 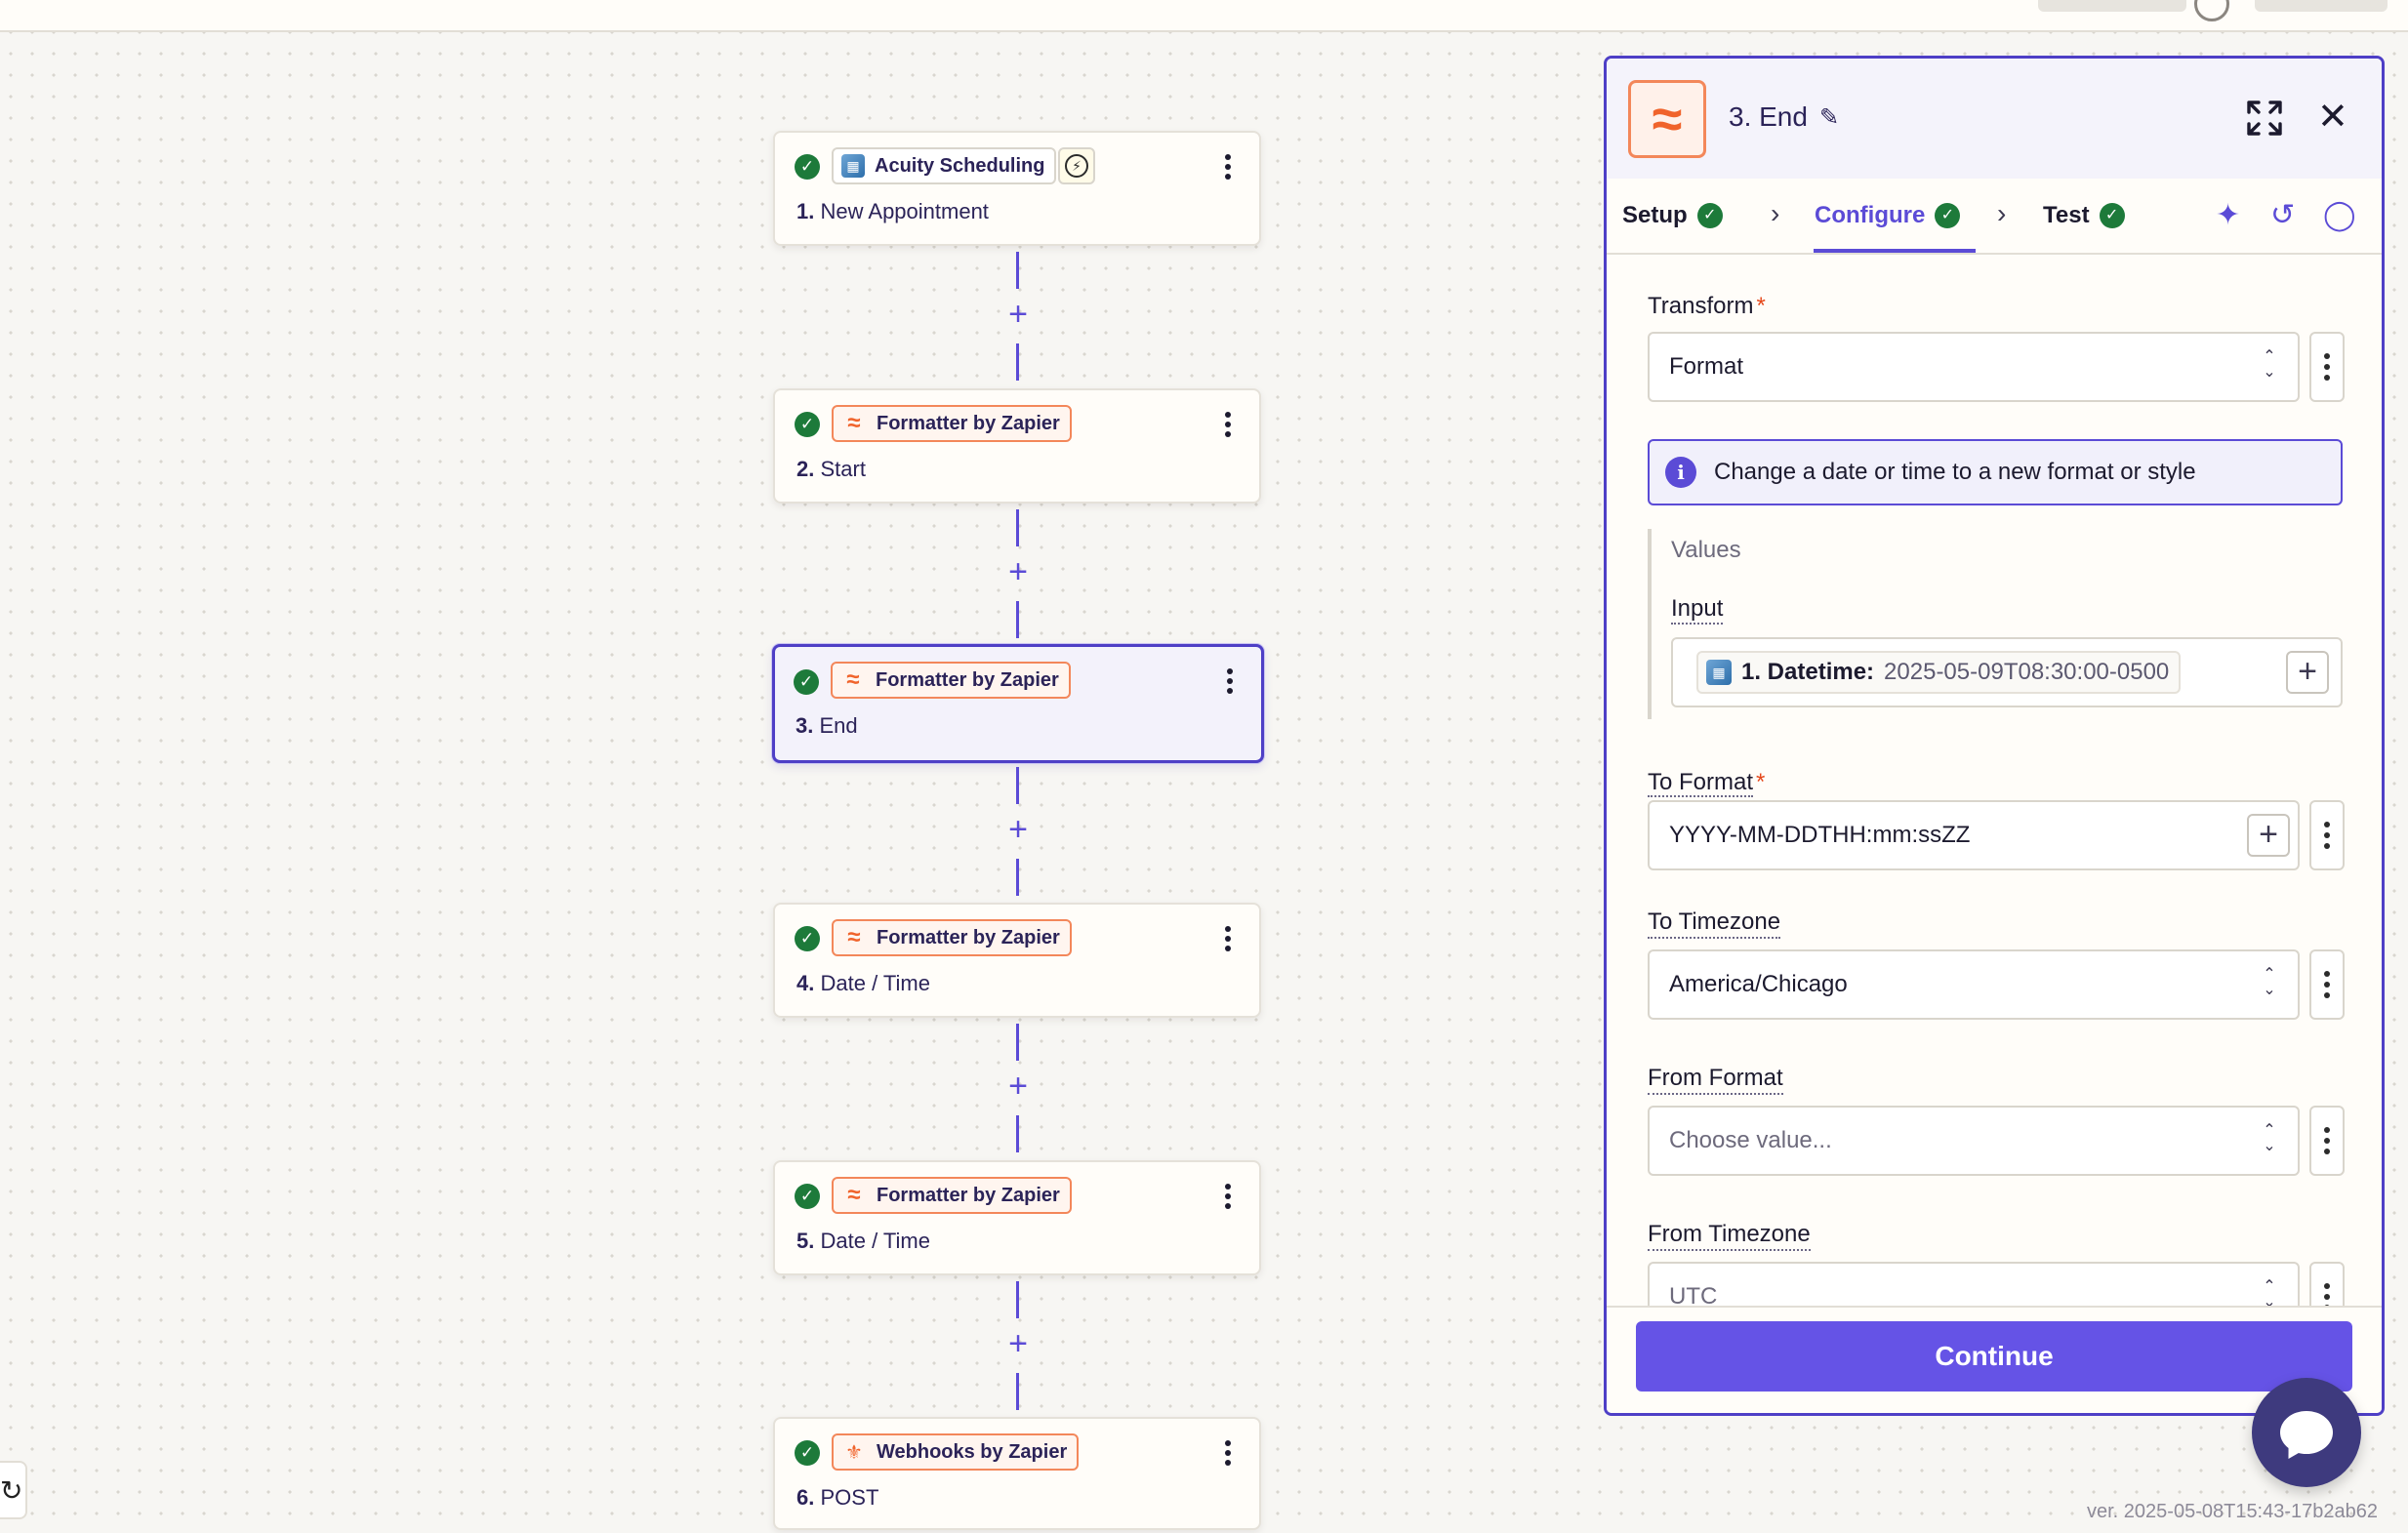 What do you see at coordinates (854, 1453) in the screenshot?
I see `webhook-icon: ⚜` at bounding box center [854, 1453].